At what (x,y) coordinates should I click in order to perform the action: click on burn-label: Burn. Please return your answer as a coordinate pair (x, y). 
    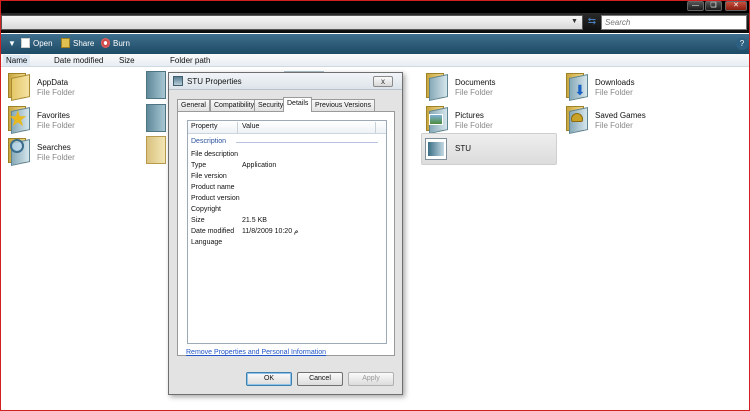
    Looking at the image, I should click on (121, 43).